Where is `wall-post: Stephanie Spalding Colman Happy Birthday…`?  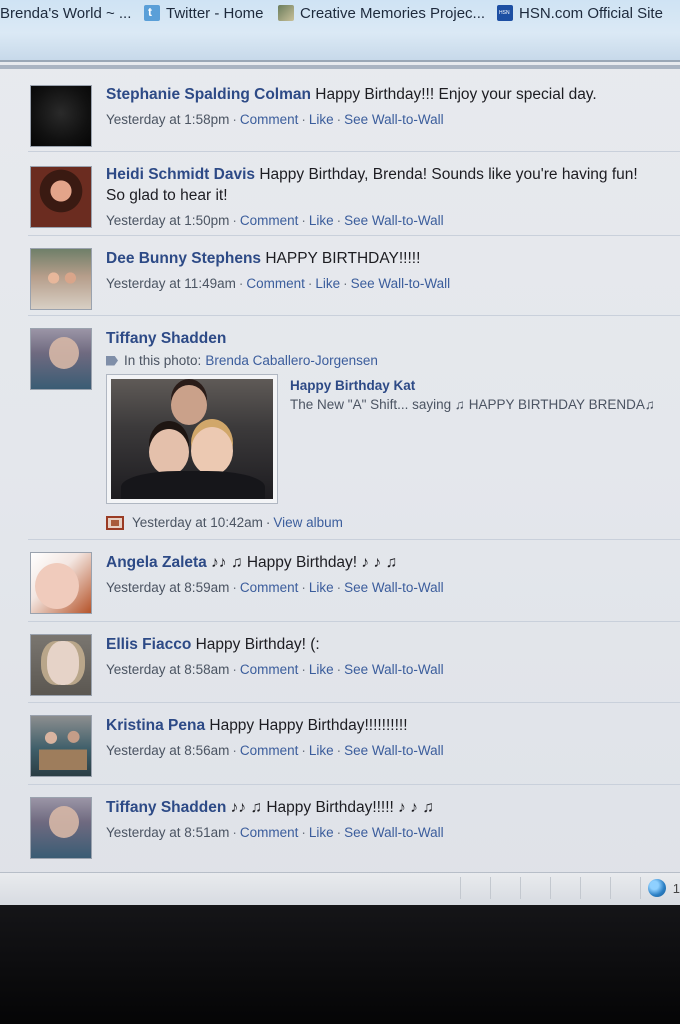
wall-post: Stephanie Spalding Colman Happy Birthday… is located at coordinates (354, 111).